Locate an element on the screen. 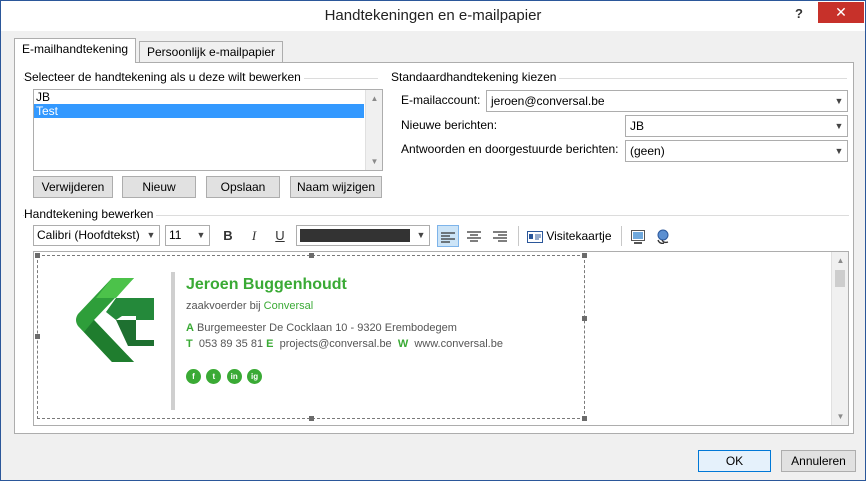  email-account-value: jeroen@conversal.be is located at coordinates (548, 101).